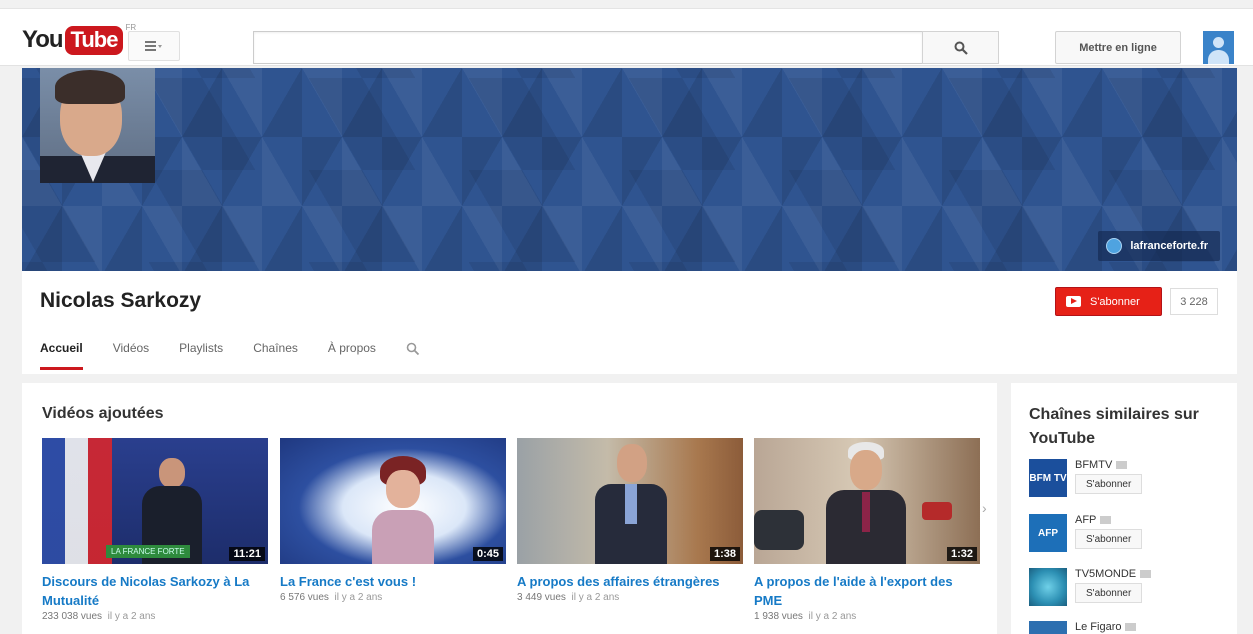 The width and height of the screenshot is (1253, 634). What do you see at coordinates (1086, 520) in the screenshot?
I see `channel-name-text: AFP` at bounding box center [1086, 520].